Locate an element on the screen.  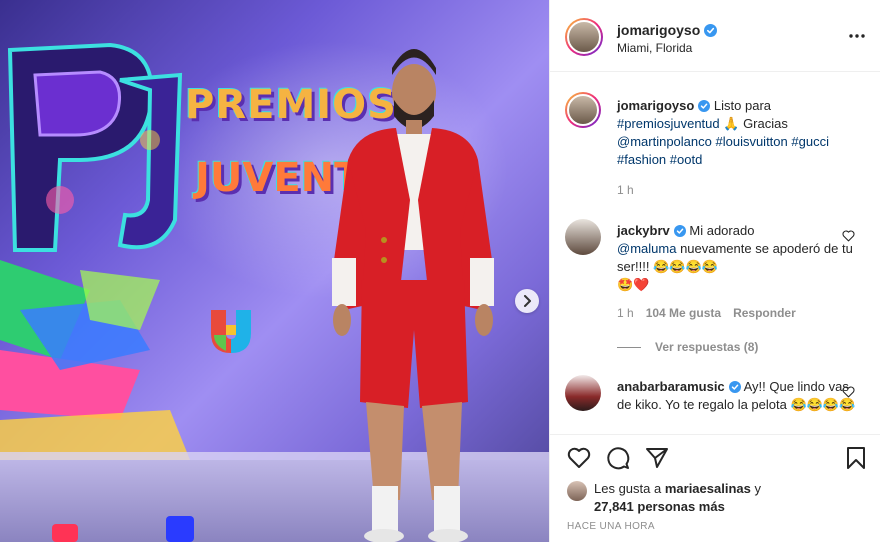
starstruck-heart-emoji: 🤩❤️ is located at coordinates (633, 284).